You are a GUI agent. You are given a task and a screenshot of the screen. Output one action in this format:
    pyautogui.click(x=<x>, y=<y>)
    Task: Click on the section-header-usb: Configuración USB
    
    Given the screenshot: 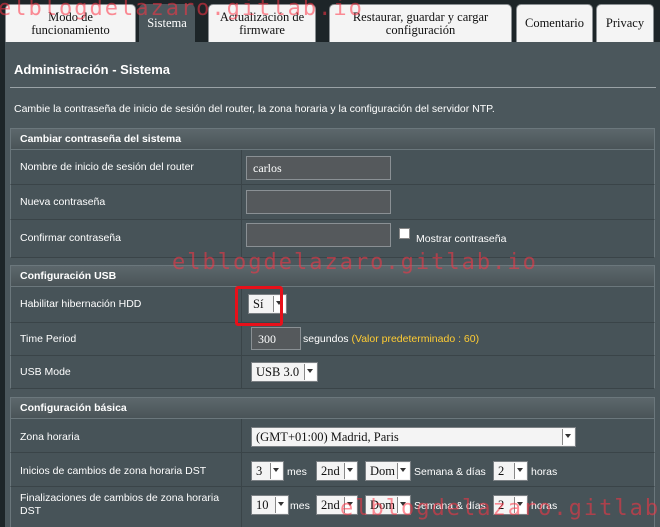 What is the action you would take?
    pyautogui.click(x=332, y=276)
    